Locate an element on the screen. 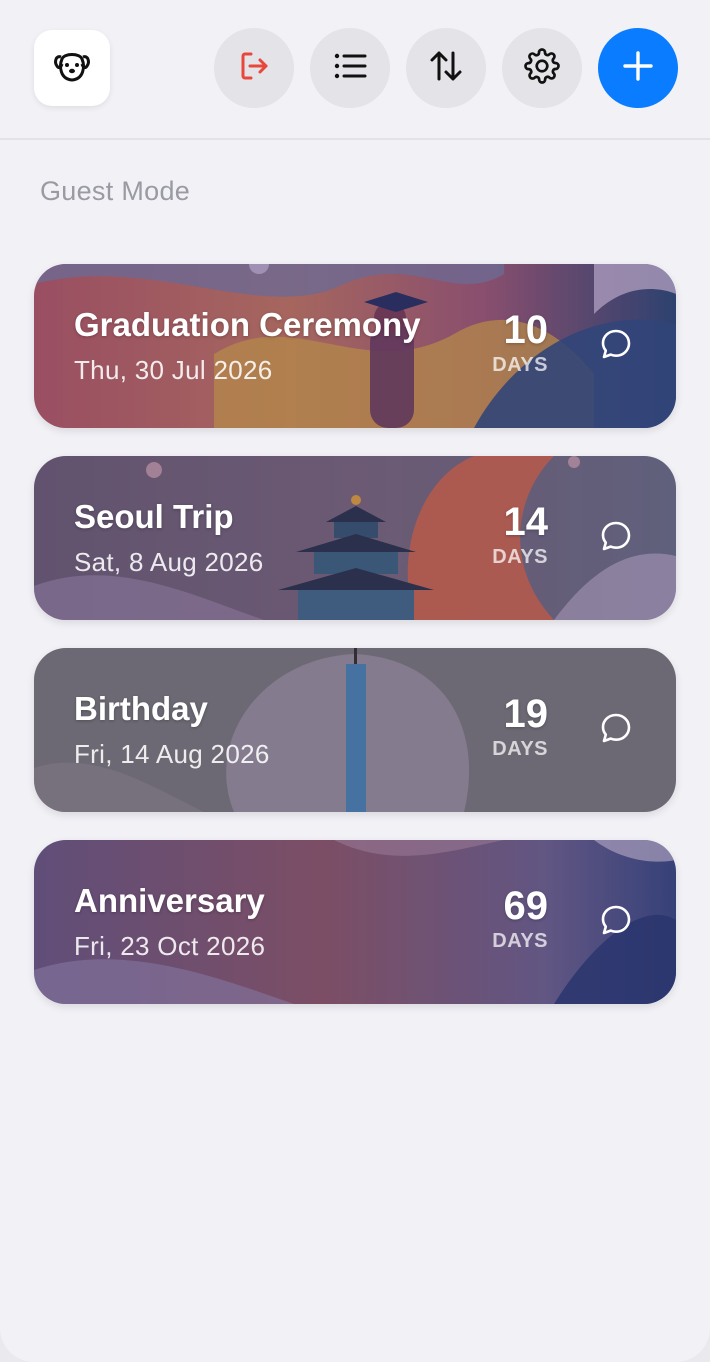 The width and height of the screenshot is (710, 1362). plus-icon is located at coordinates (638, 68).